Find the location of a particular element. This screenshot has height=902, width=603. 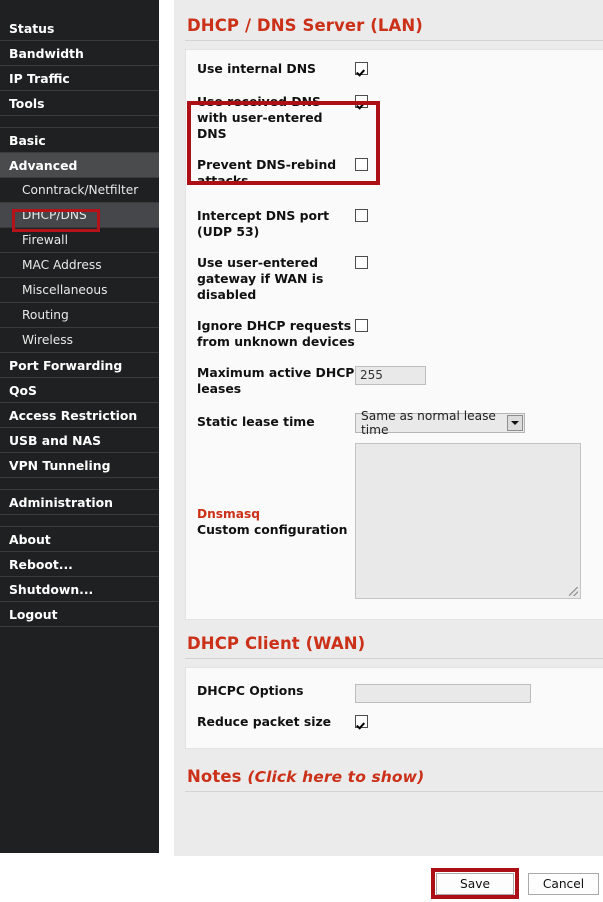

sidebar-item-label: Firewall is located at coordinates (45, 240).